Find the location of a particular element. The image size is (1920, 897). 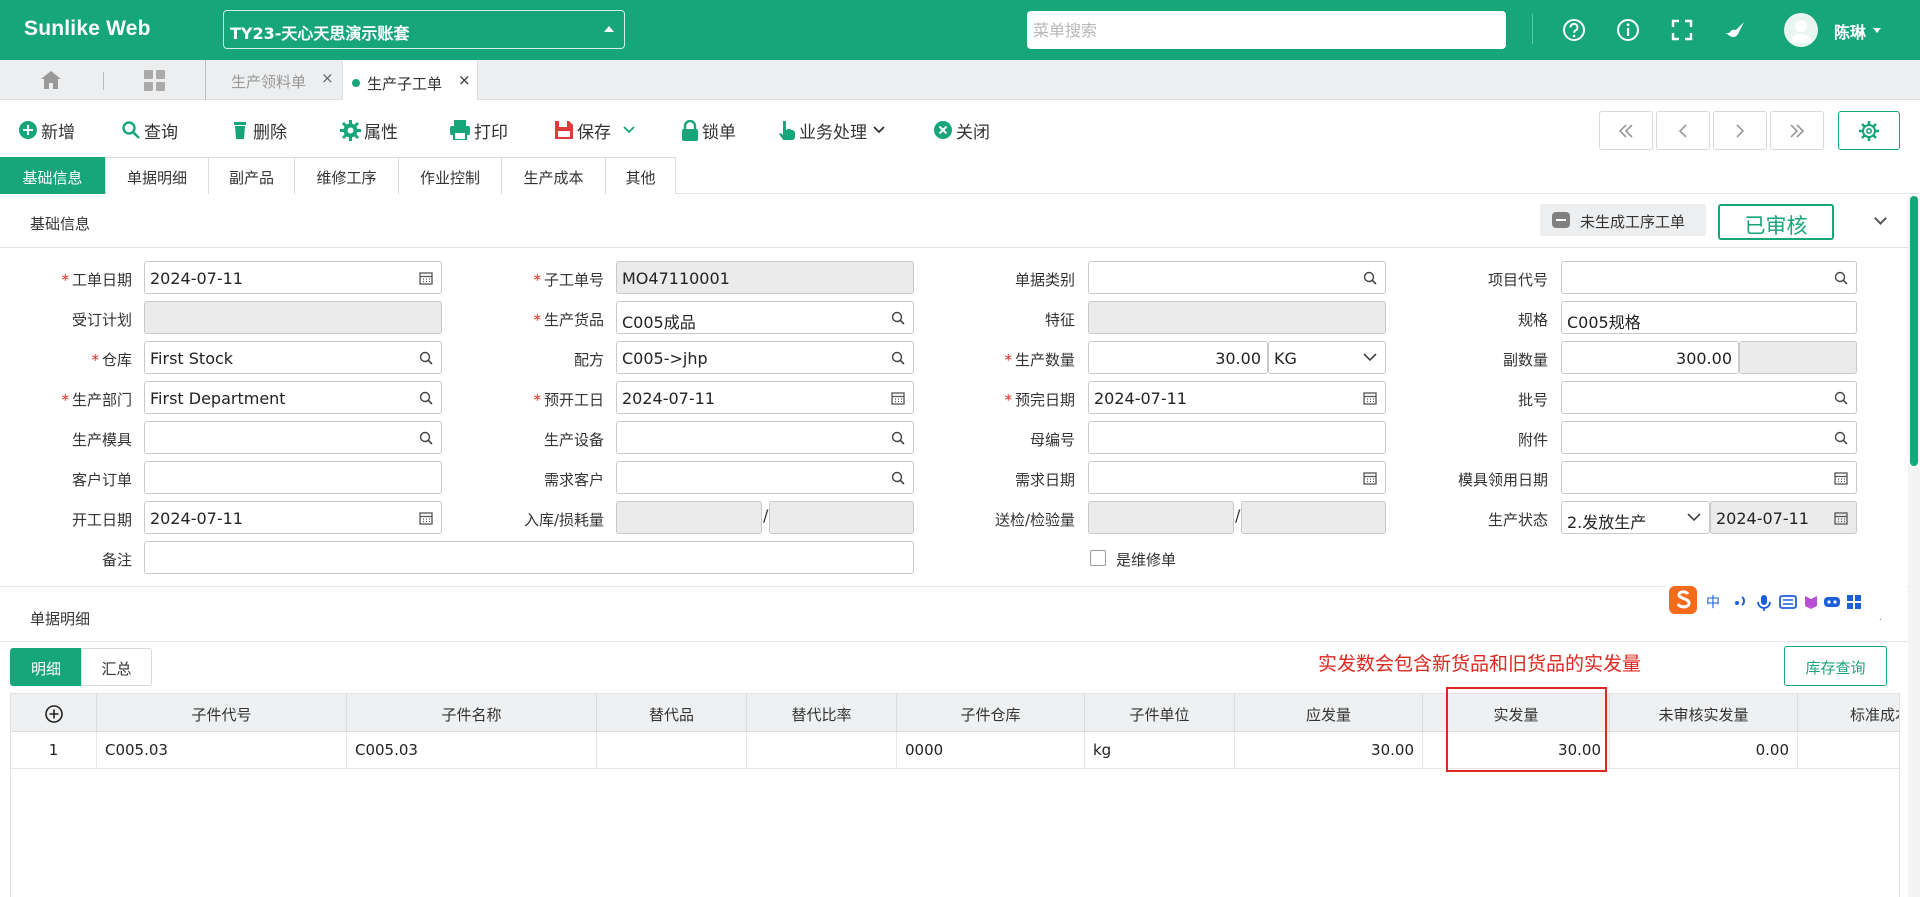

chevron-down-icon is located at coordinates (629, 130).